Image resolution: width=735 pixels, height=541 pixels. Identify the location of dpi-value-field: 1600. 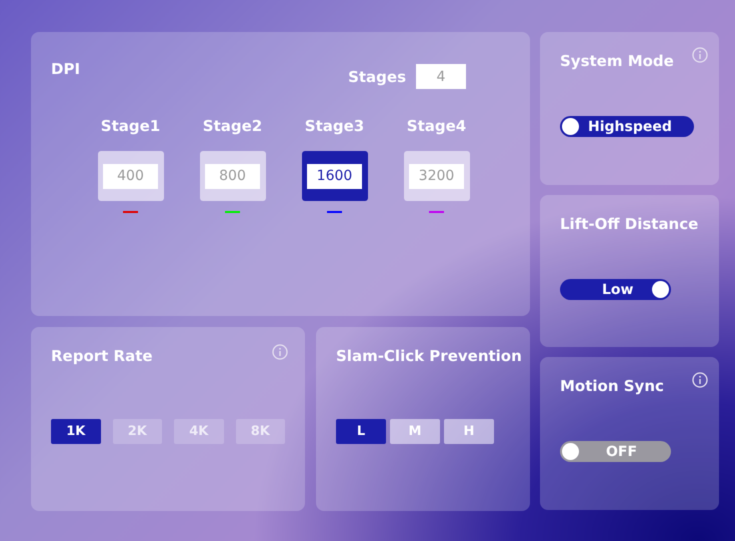
(334, 176).